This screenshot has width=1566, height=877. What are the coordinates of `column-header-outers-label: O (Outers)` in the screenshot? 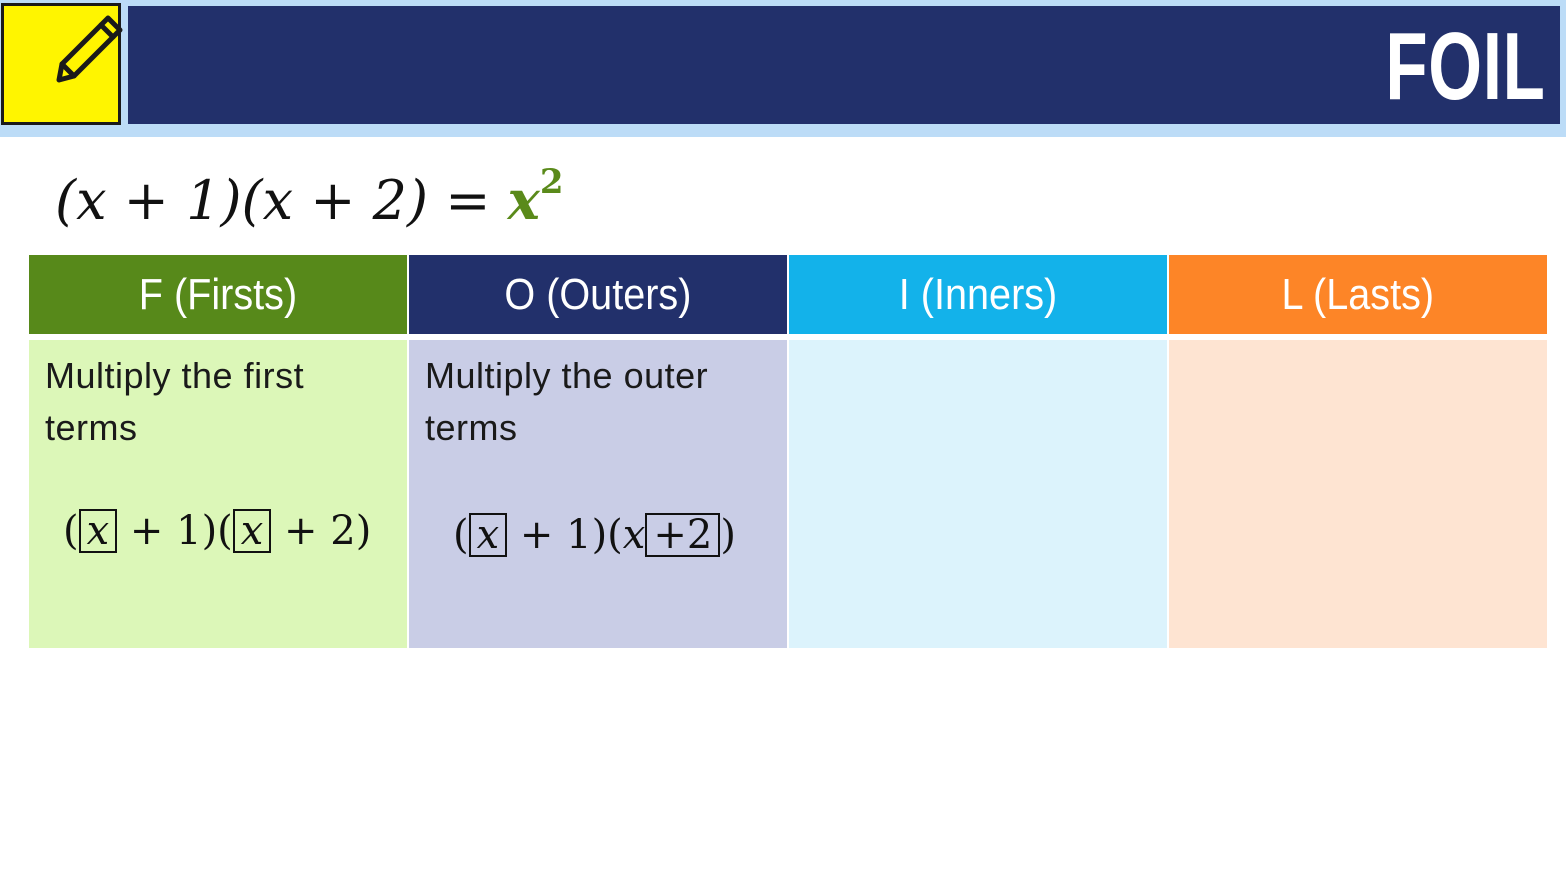 It's located at (598, 294).